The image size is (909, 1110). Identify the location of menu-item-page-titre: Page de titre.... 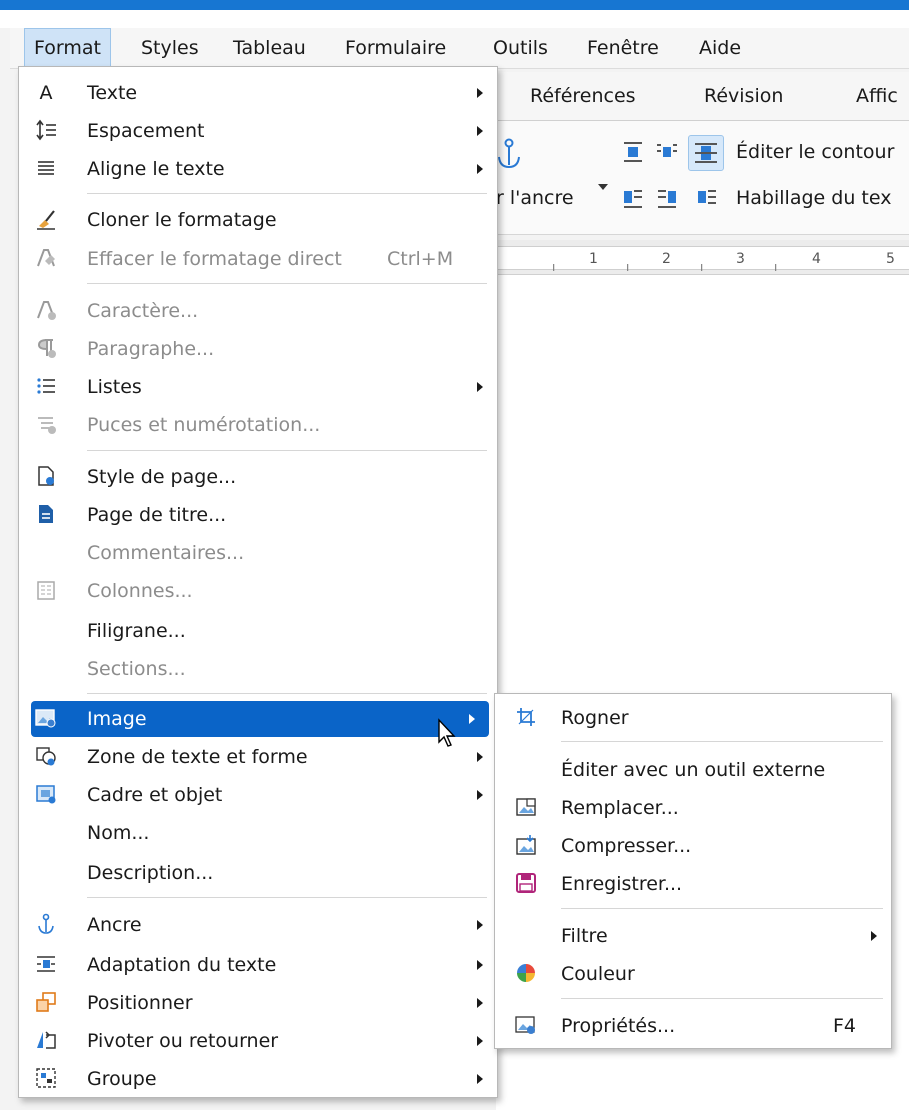
(258, 515).